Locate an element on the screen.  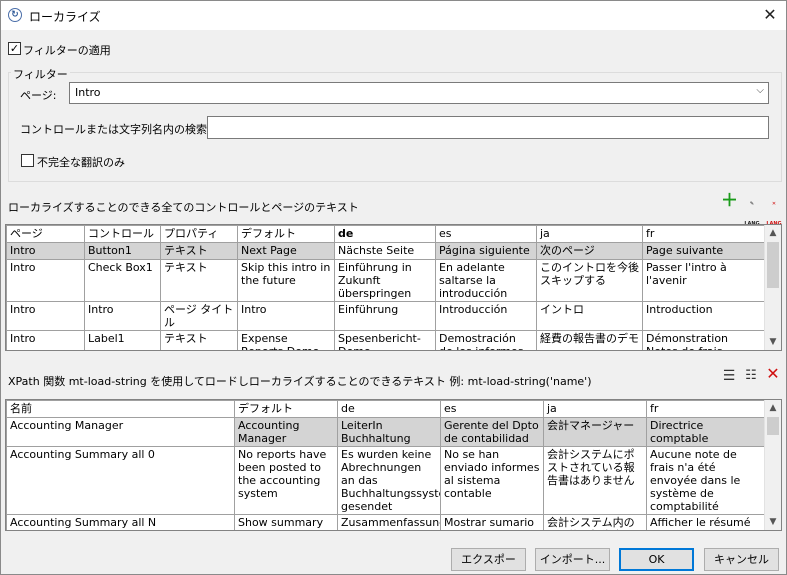
xpath-table-cell: LeiterIn Buchhaltung is located at coordinates (389, 432).